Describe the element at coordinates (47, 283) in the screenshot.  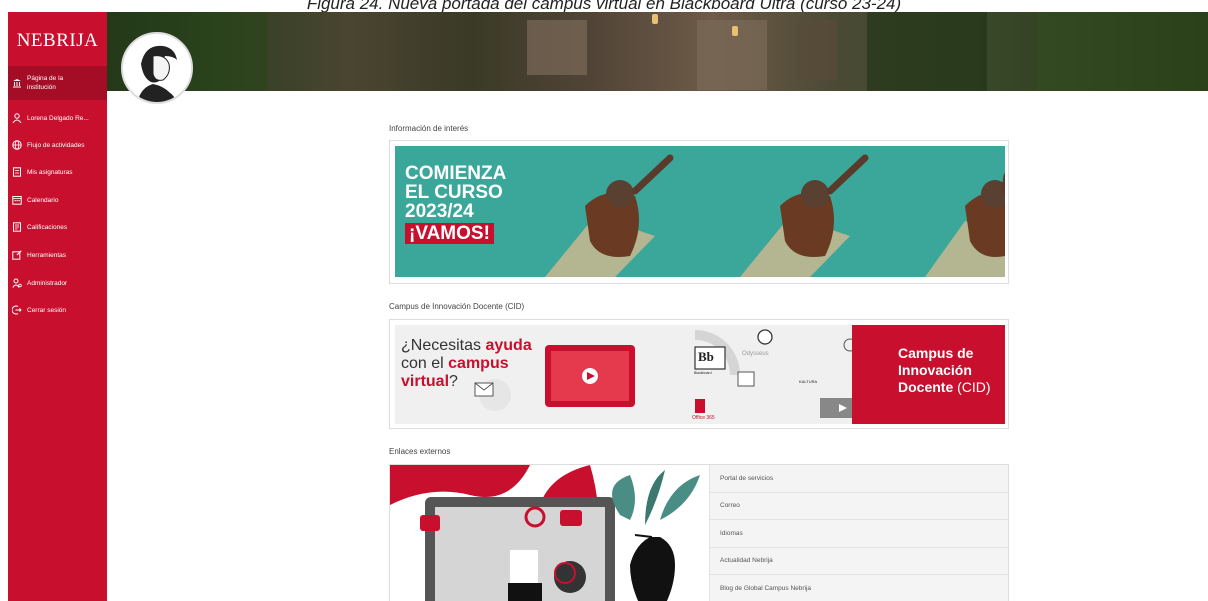
I see `sidebar-item-label: Administrador` at that location.